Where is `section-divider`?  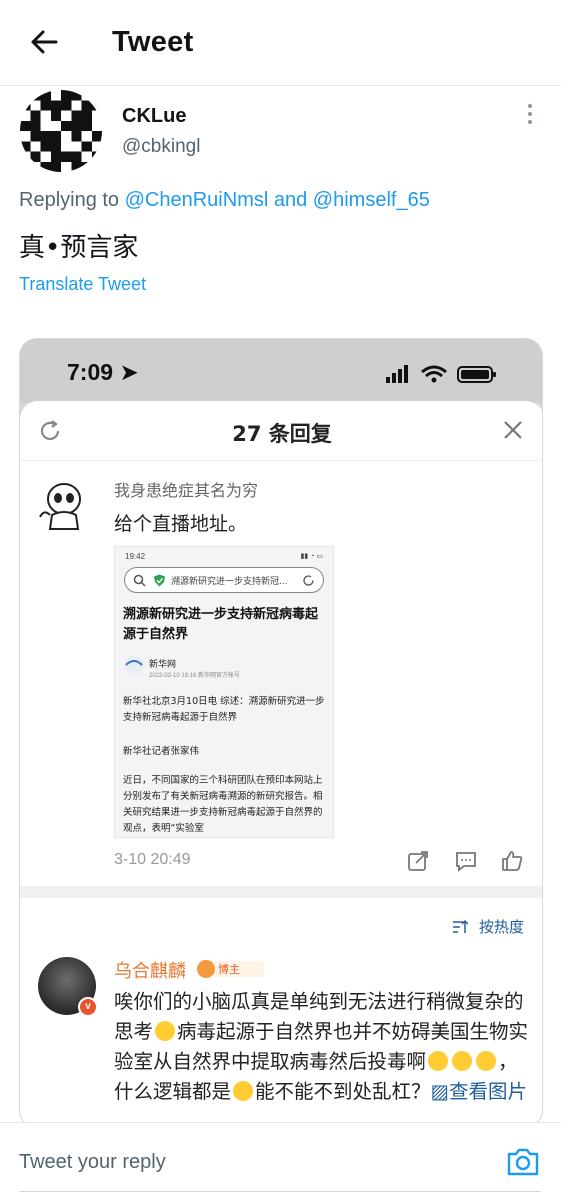
section-divider is located at coordinates (281, 892).